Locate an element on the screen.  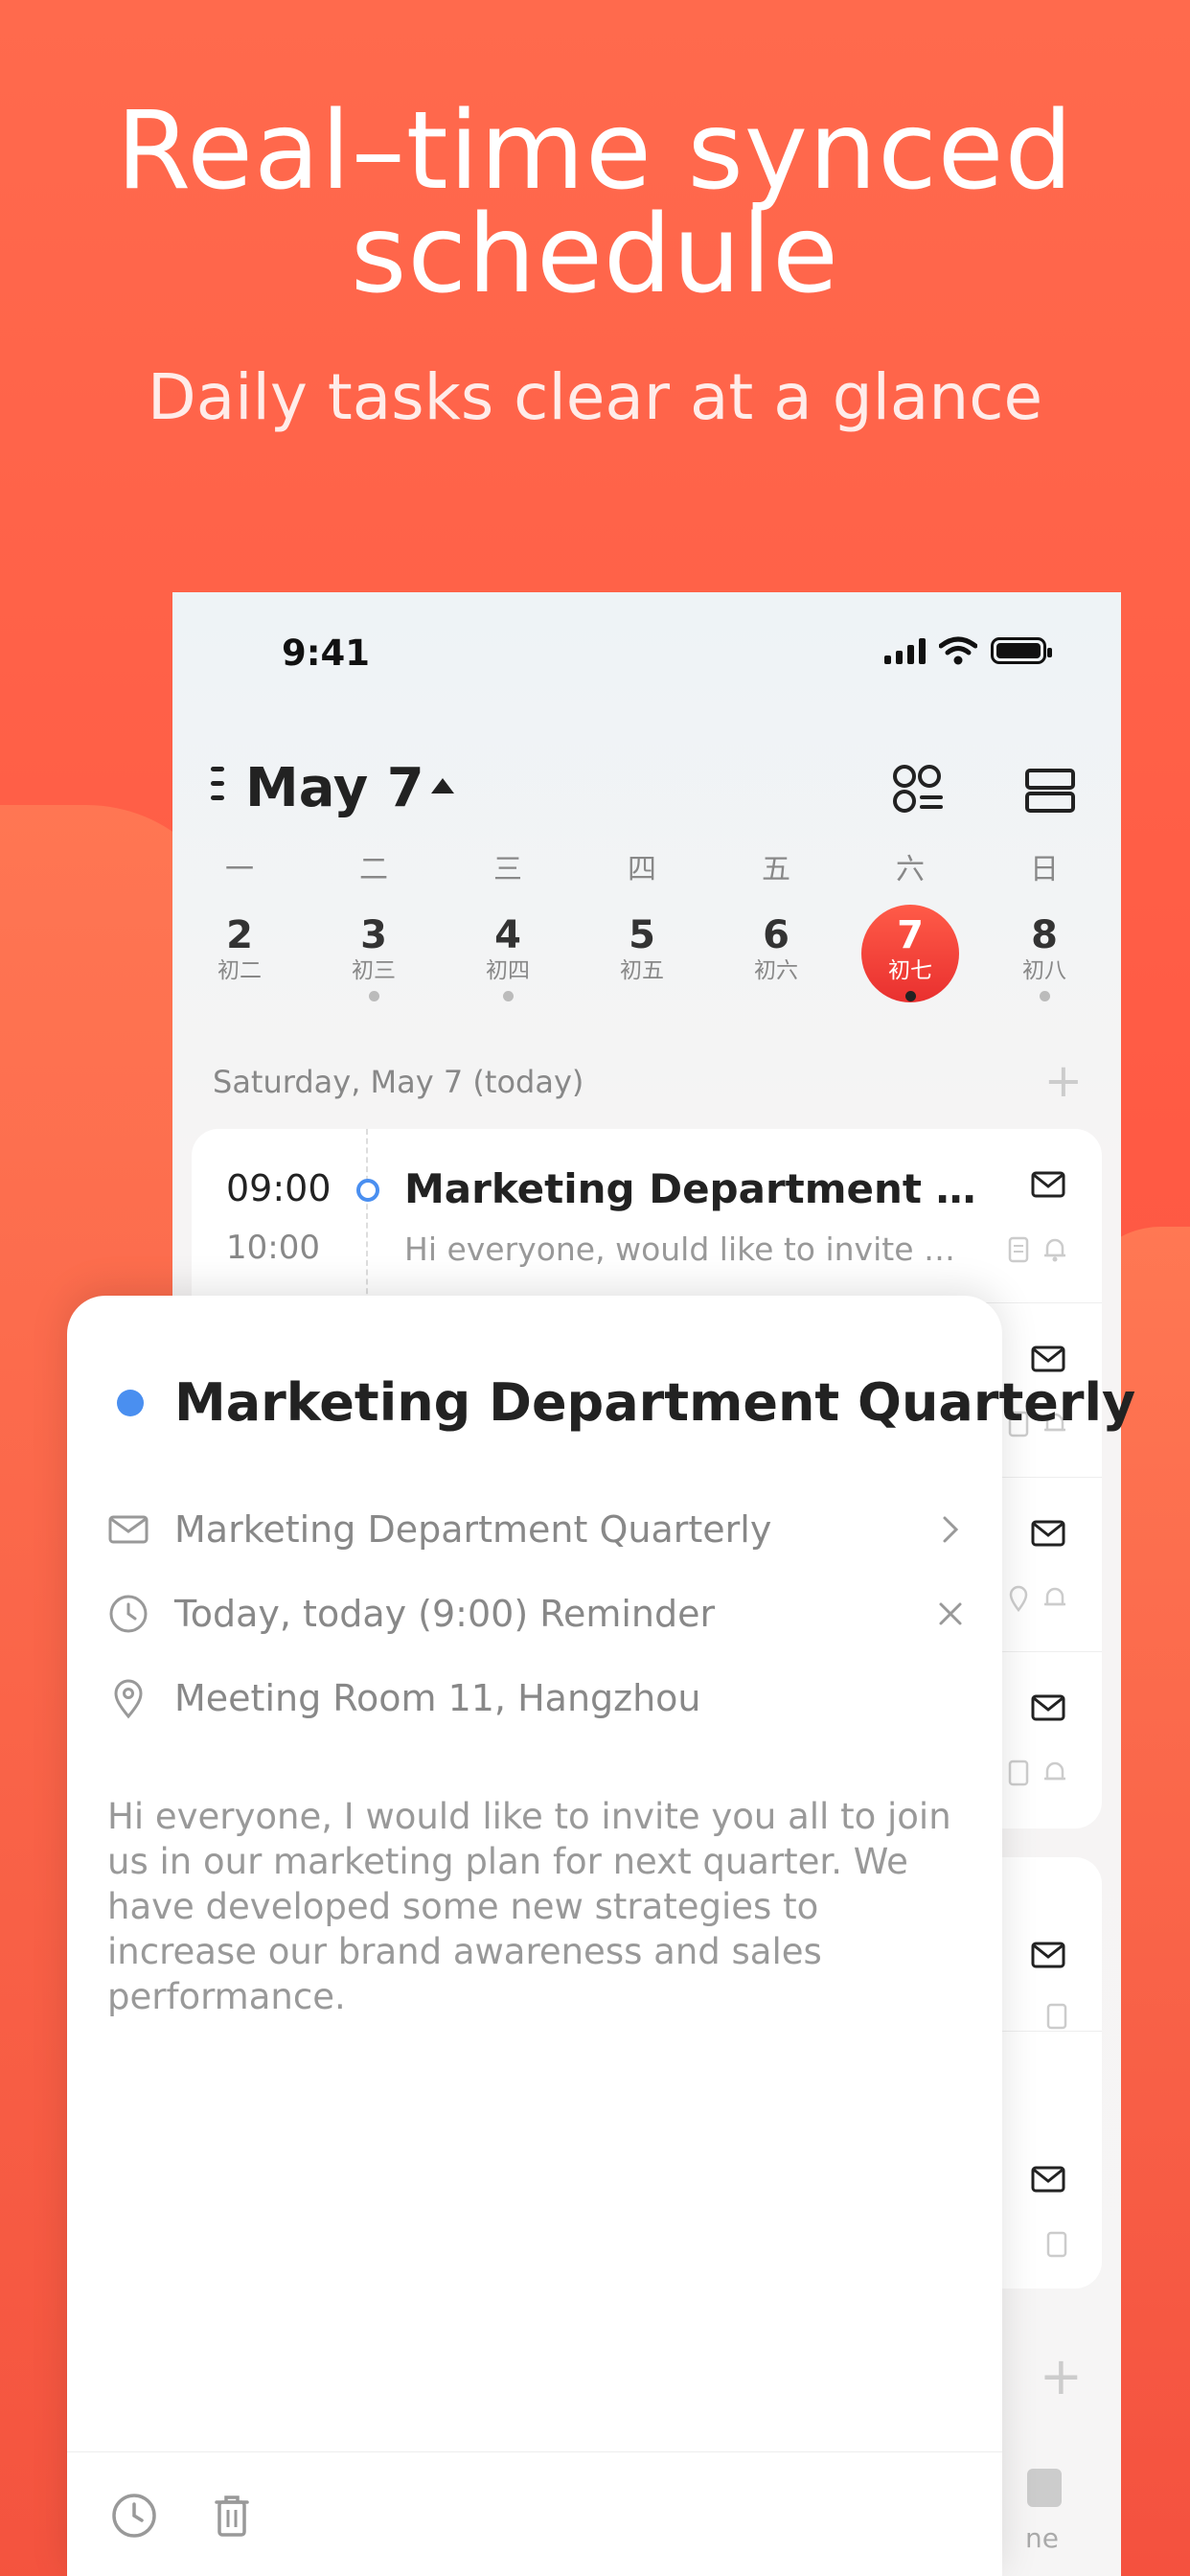
timeline is located at coordinates (367, 1216).